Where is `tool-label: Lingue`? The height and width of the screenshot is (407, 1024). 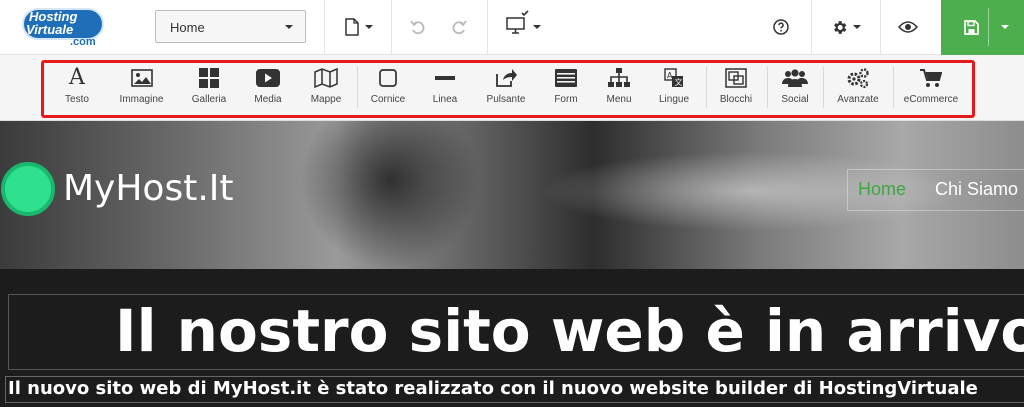
tool-label: Lingue is located at coordinates (674, 99).